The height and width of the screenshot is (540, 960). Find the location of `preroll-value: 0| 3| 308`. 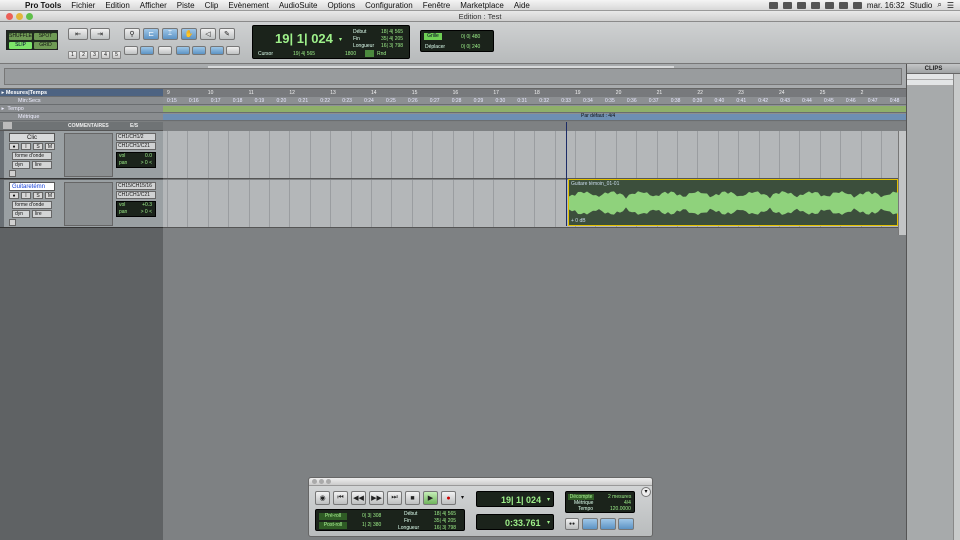

preroll-value: 0| 3| 308 is located at coordinates (371, 516).